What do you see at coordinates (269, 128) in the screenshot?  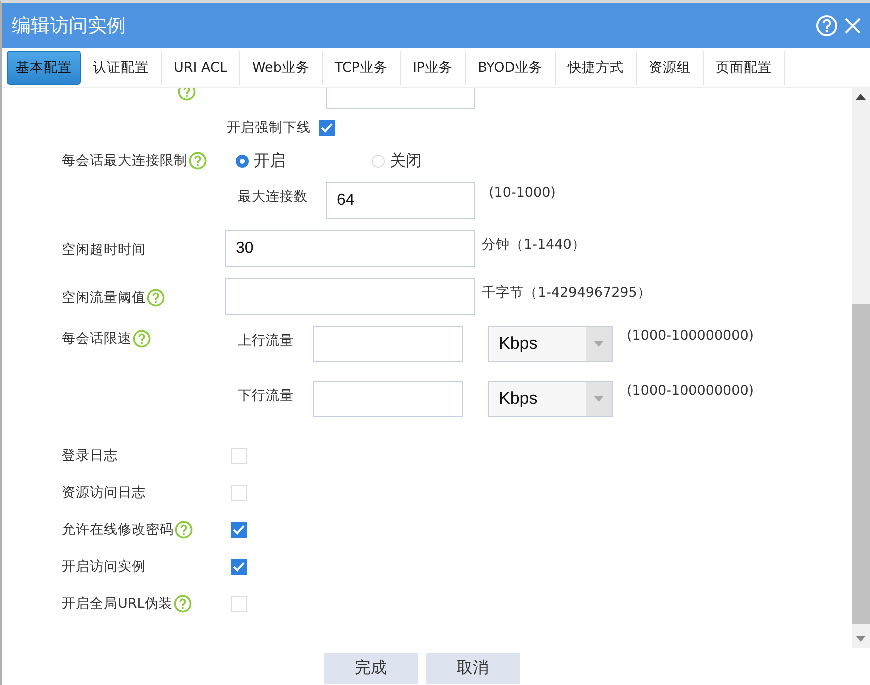 I see `checkbox-label: 开启强制下线` at bounding box center [269, 128].